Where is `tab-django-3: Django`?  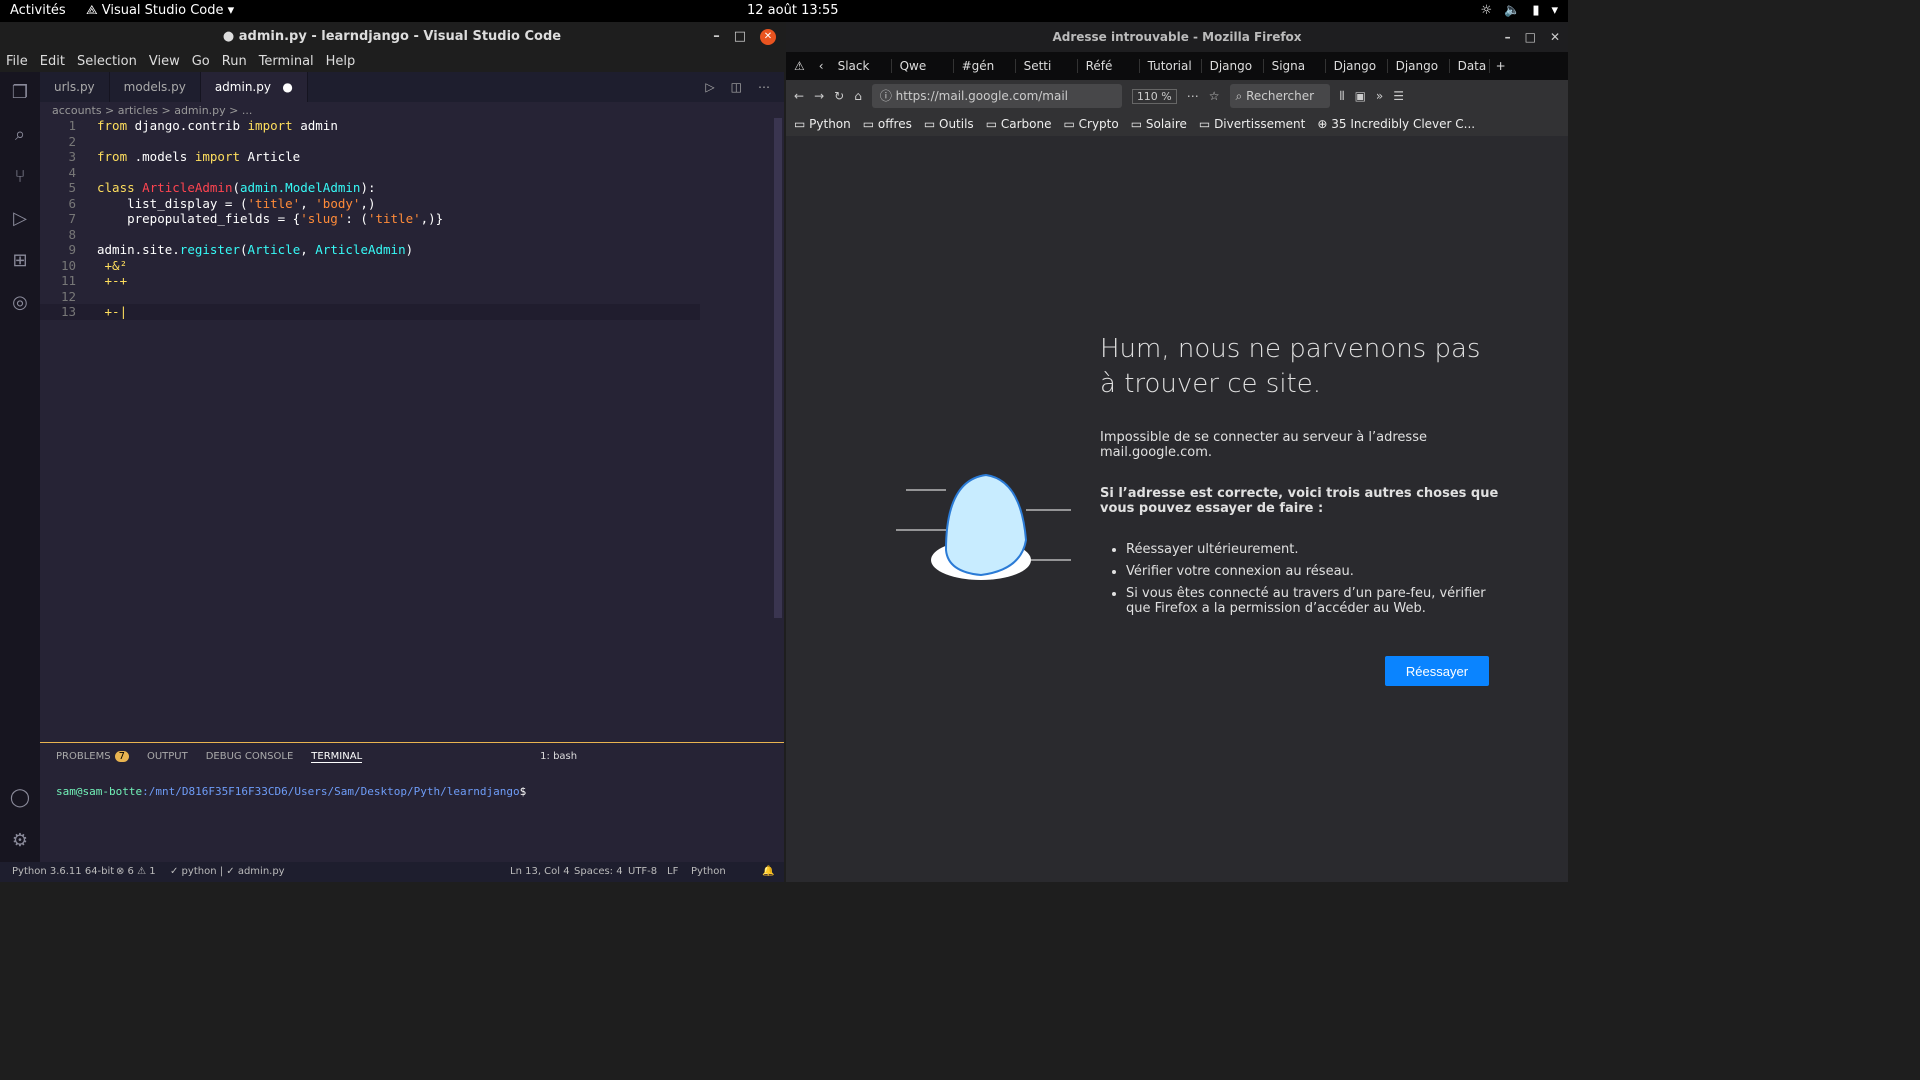
tab-django-3: Django is located at coordinates (1419, 66).